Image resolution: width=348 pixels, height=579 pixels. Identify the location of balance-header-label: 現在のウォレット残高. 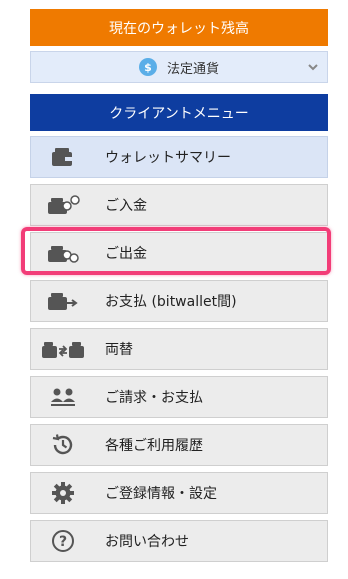
(179, 28).